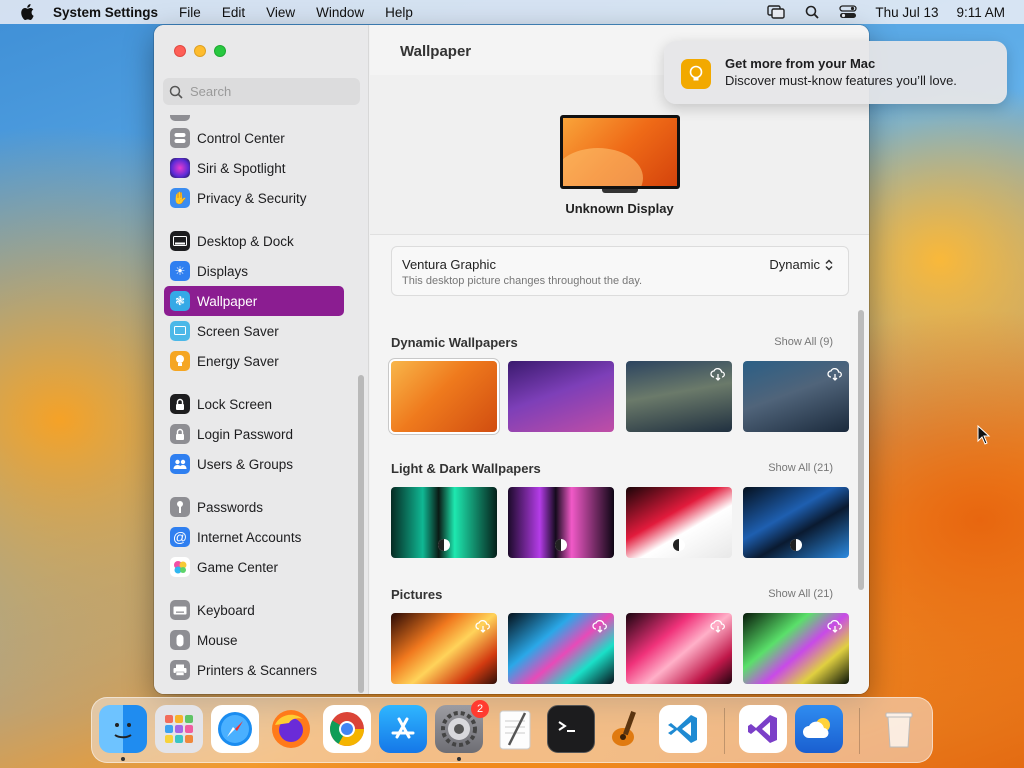 This screenshot has width=1024, height=768. Describe the element at coordinates (696, 74) in the screenshot. I see `tips-bulb-icon` at that location.